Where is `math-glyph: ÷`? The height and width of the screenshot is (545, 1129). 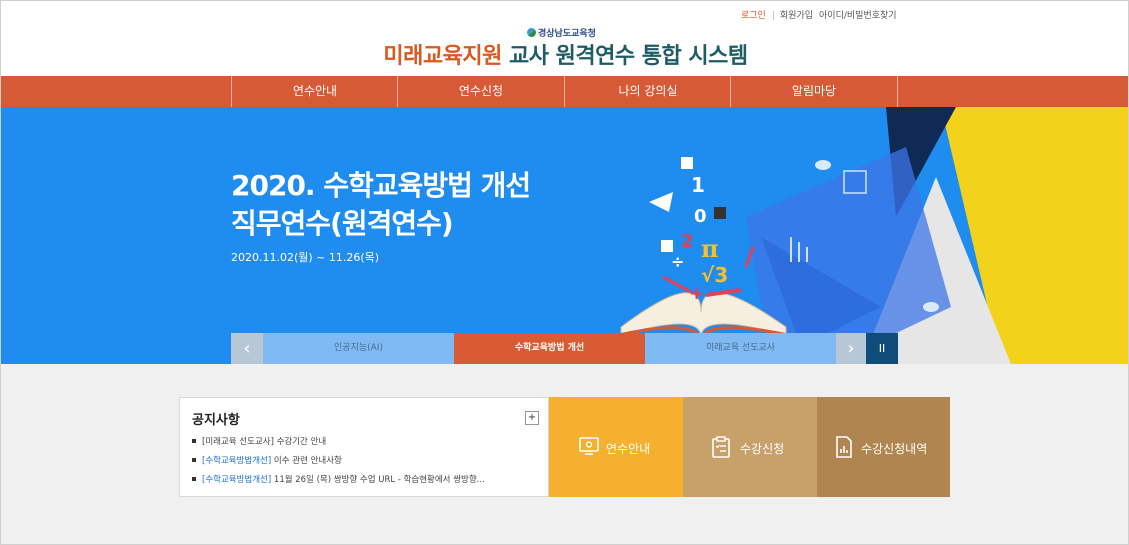
math-glyph: ÷ is located at coordinates (677, 261).